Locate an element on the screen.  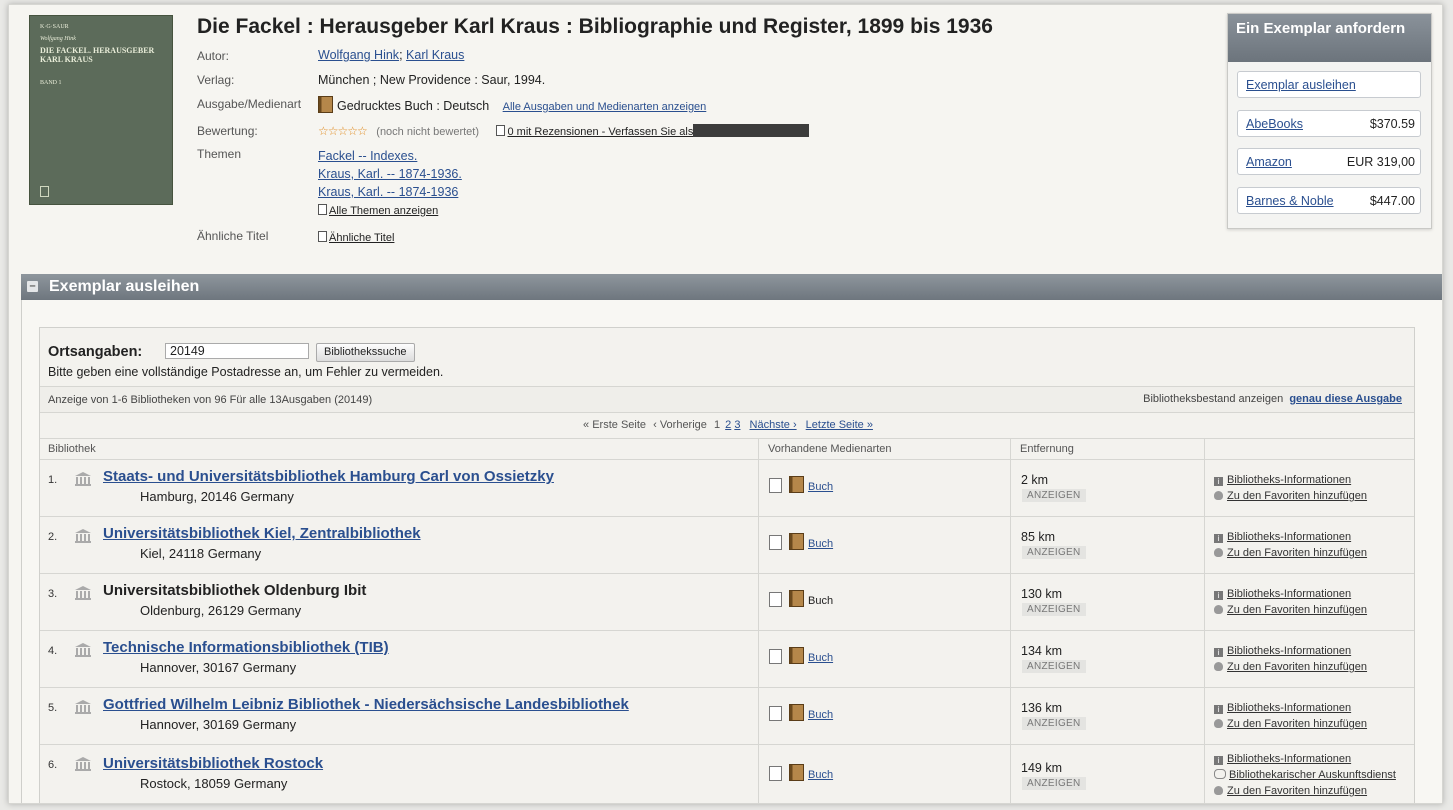
borrow-section-header: – Exemplar ausleihen is located at coordinates (731, 287).